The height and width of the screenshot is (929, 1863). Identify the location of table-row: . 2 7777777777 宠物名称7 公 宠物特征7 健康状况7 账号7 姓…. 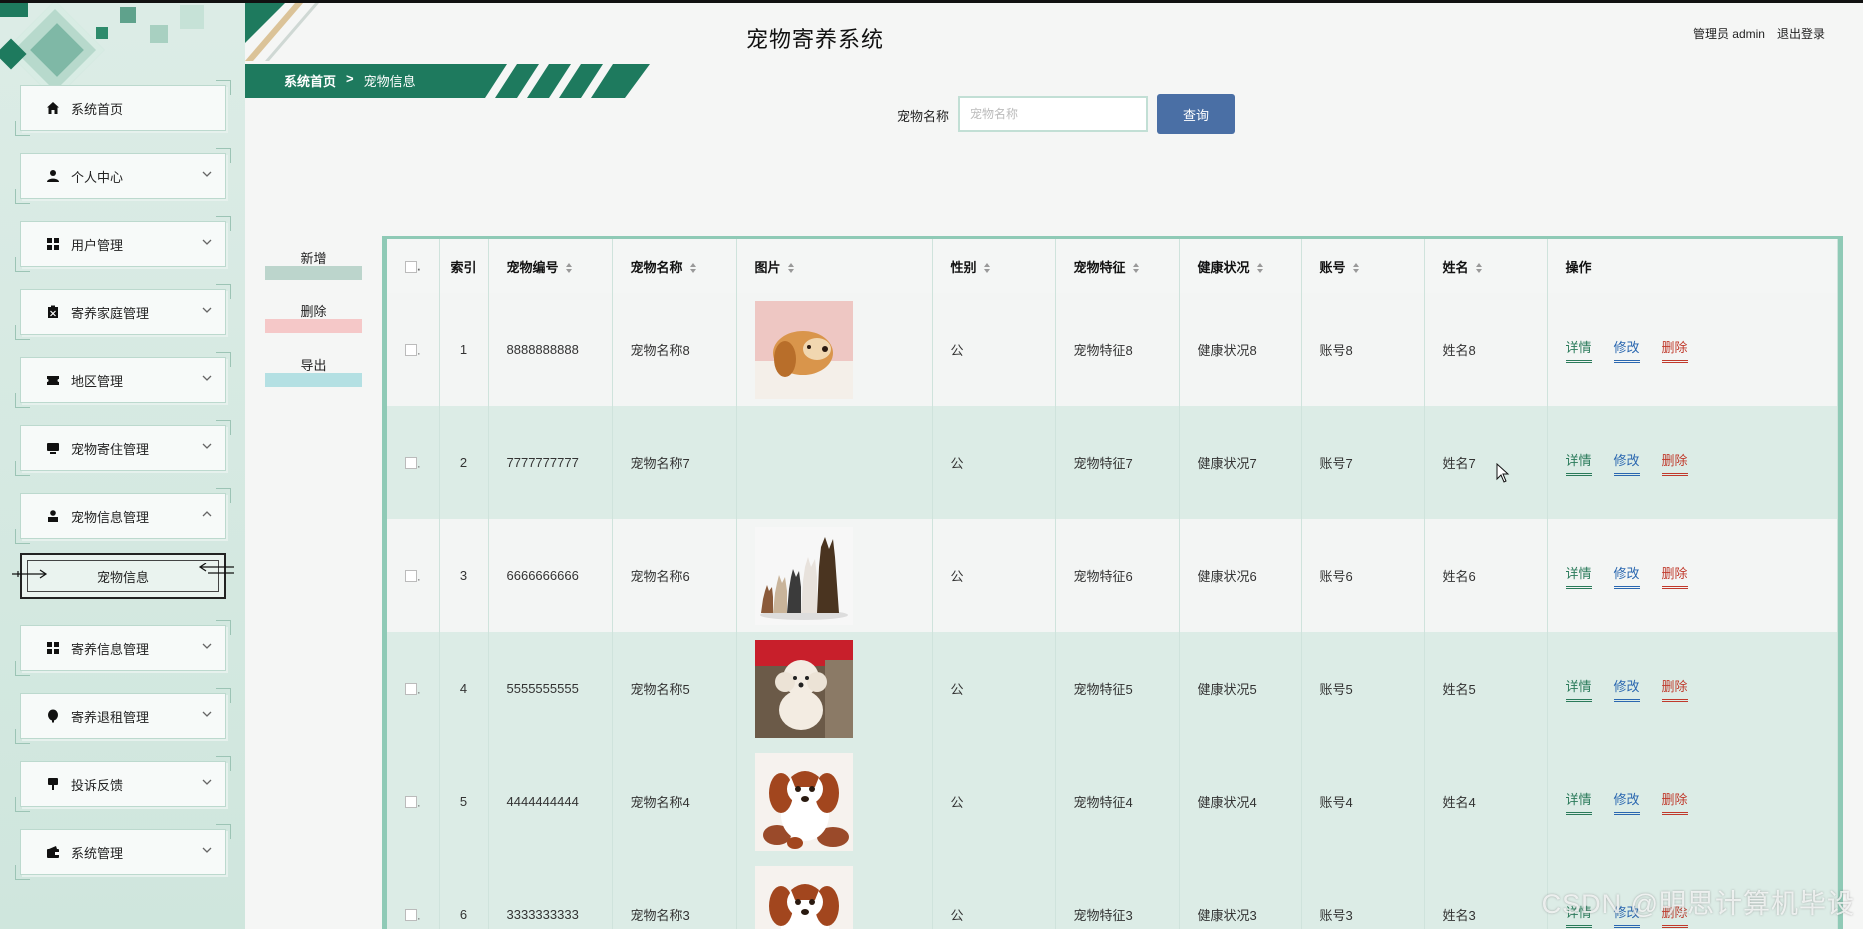
(1112, 462).